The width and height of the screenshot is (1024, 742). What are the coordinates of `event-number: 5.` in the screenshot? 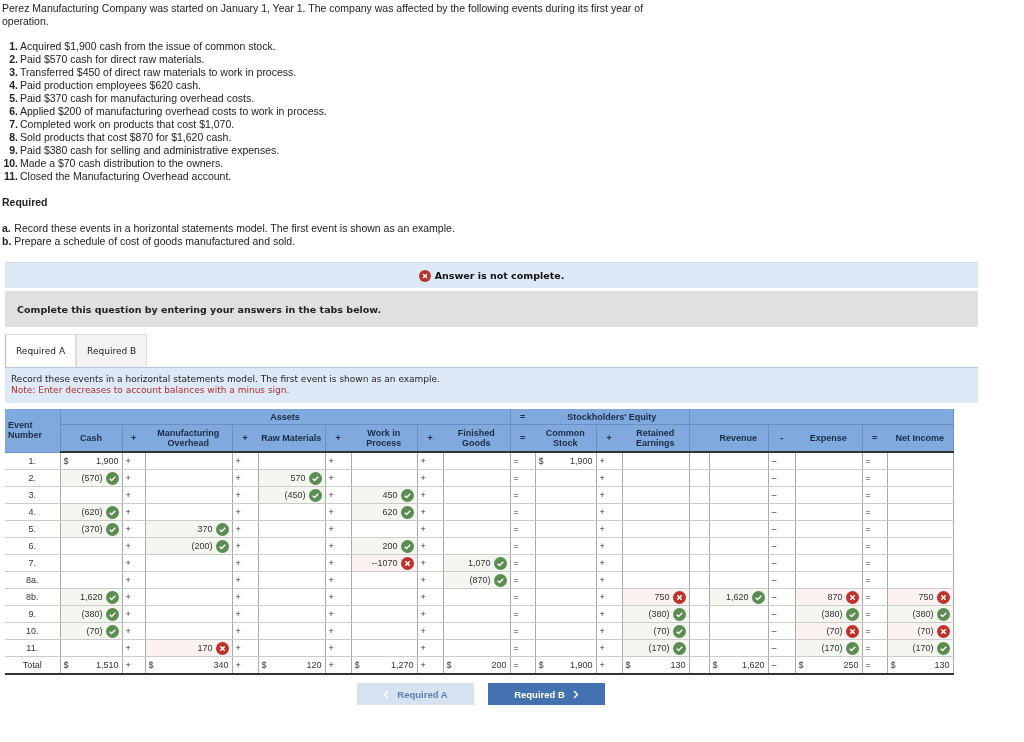 It's located at (13, 98).